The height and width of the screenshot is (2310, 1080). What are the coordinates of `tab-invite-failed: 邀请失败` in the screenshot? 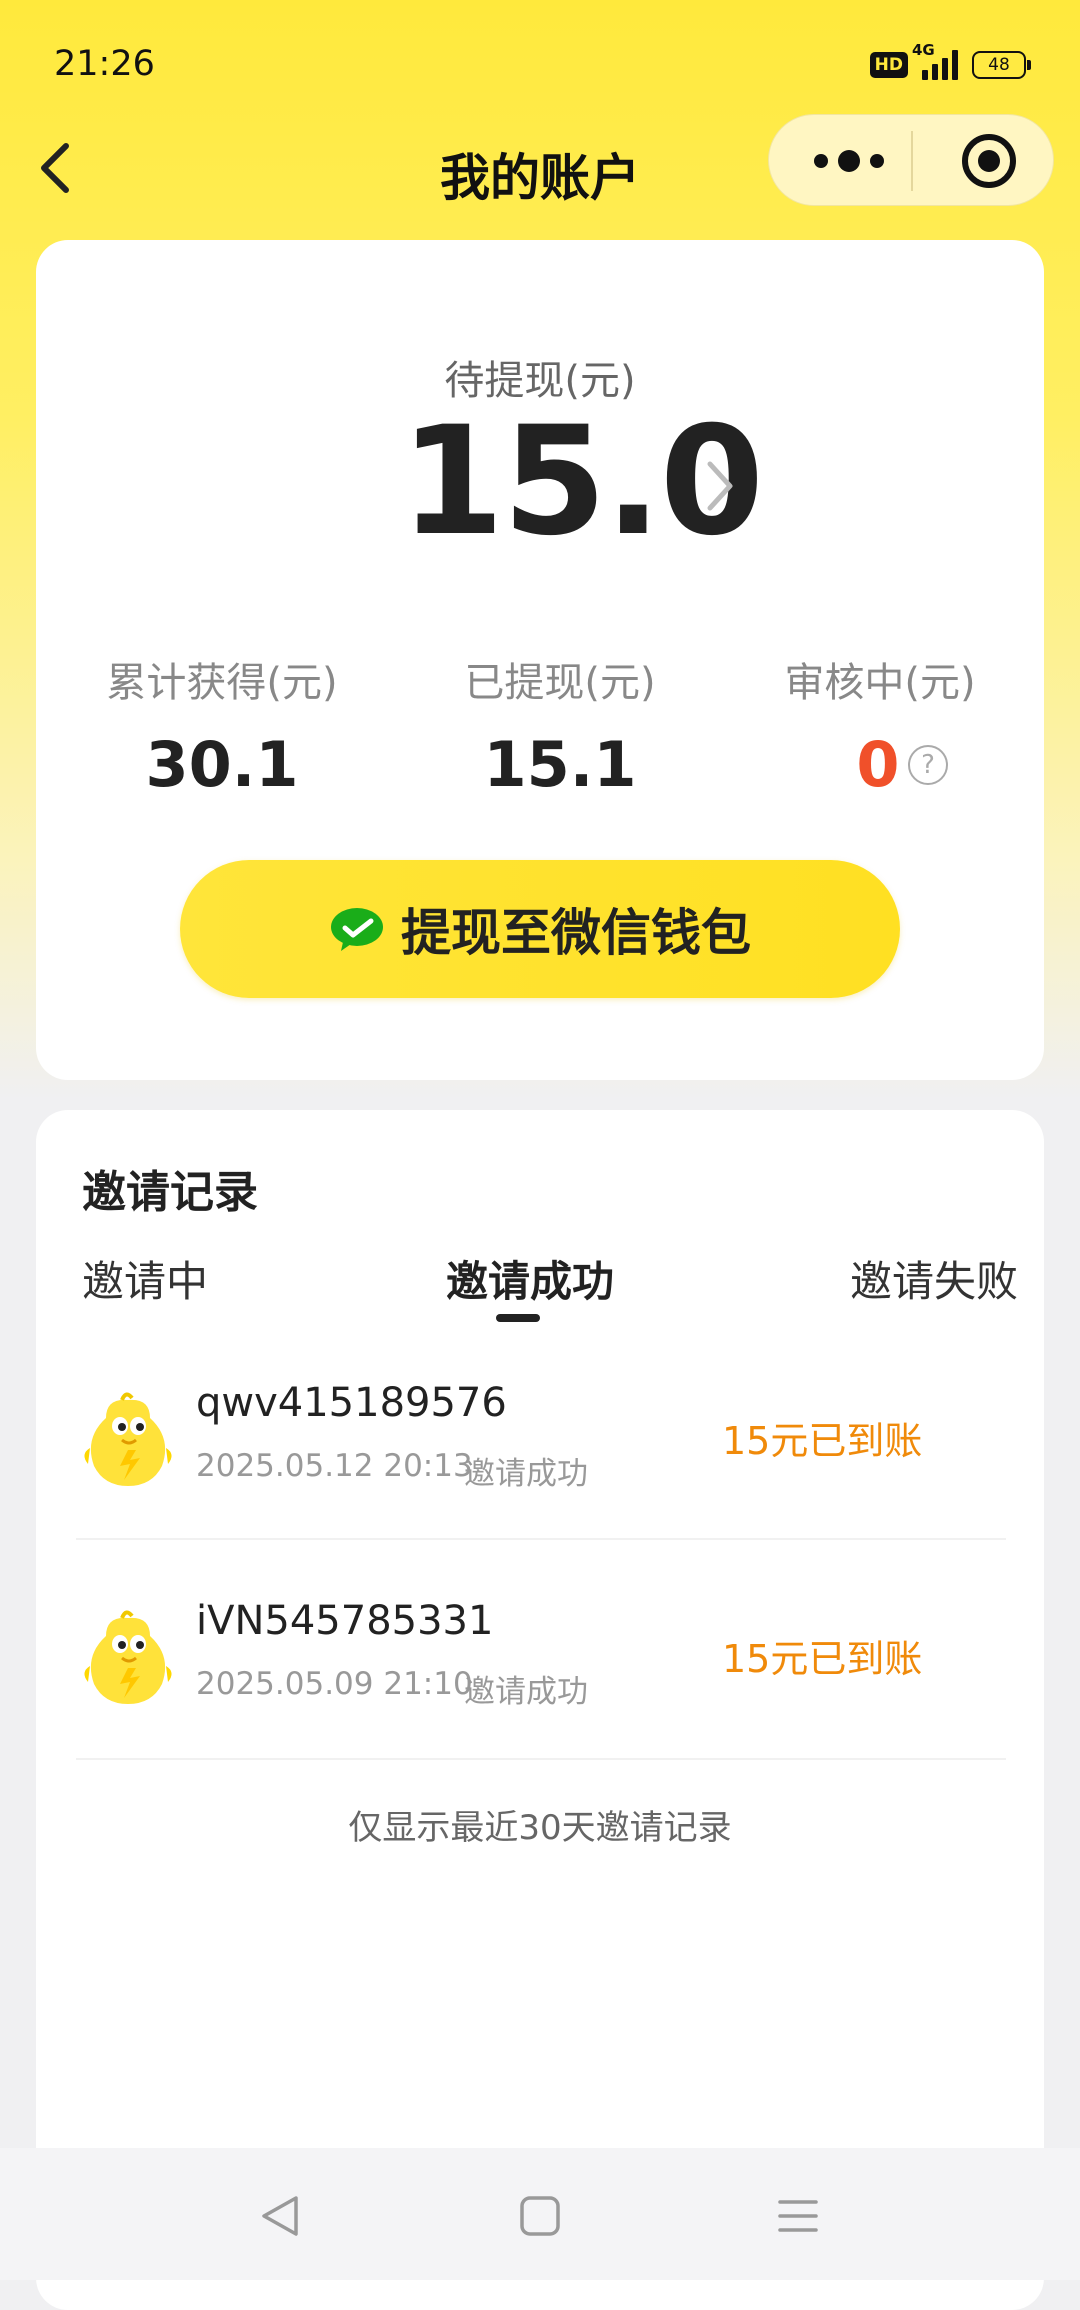 It's located at (934, 1278).